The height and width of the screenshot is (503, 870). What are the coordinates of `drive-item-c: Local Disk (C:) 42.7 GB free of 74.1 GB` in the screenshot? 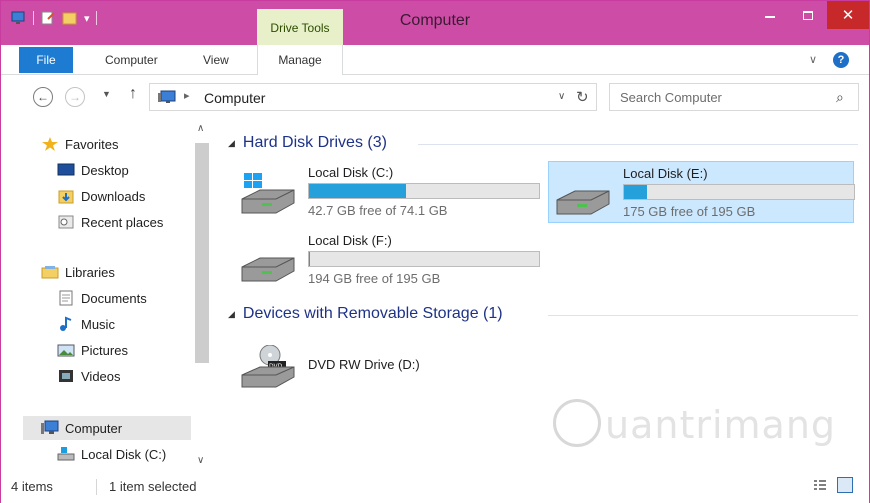 It's located at (389, 192).